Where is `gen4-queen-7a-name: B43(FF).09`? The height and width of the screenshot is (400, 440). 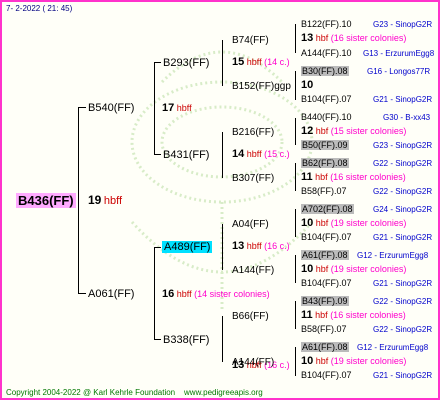 gen4-queen-7a-name: B43(FF).09 is located at coordinates (325, 301).